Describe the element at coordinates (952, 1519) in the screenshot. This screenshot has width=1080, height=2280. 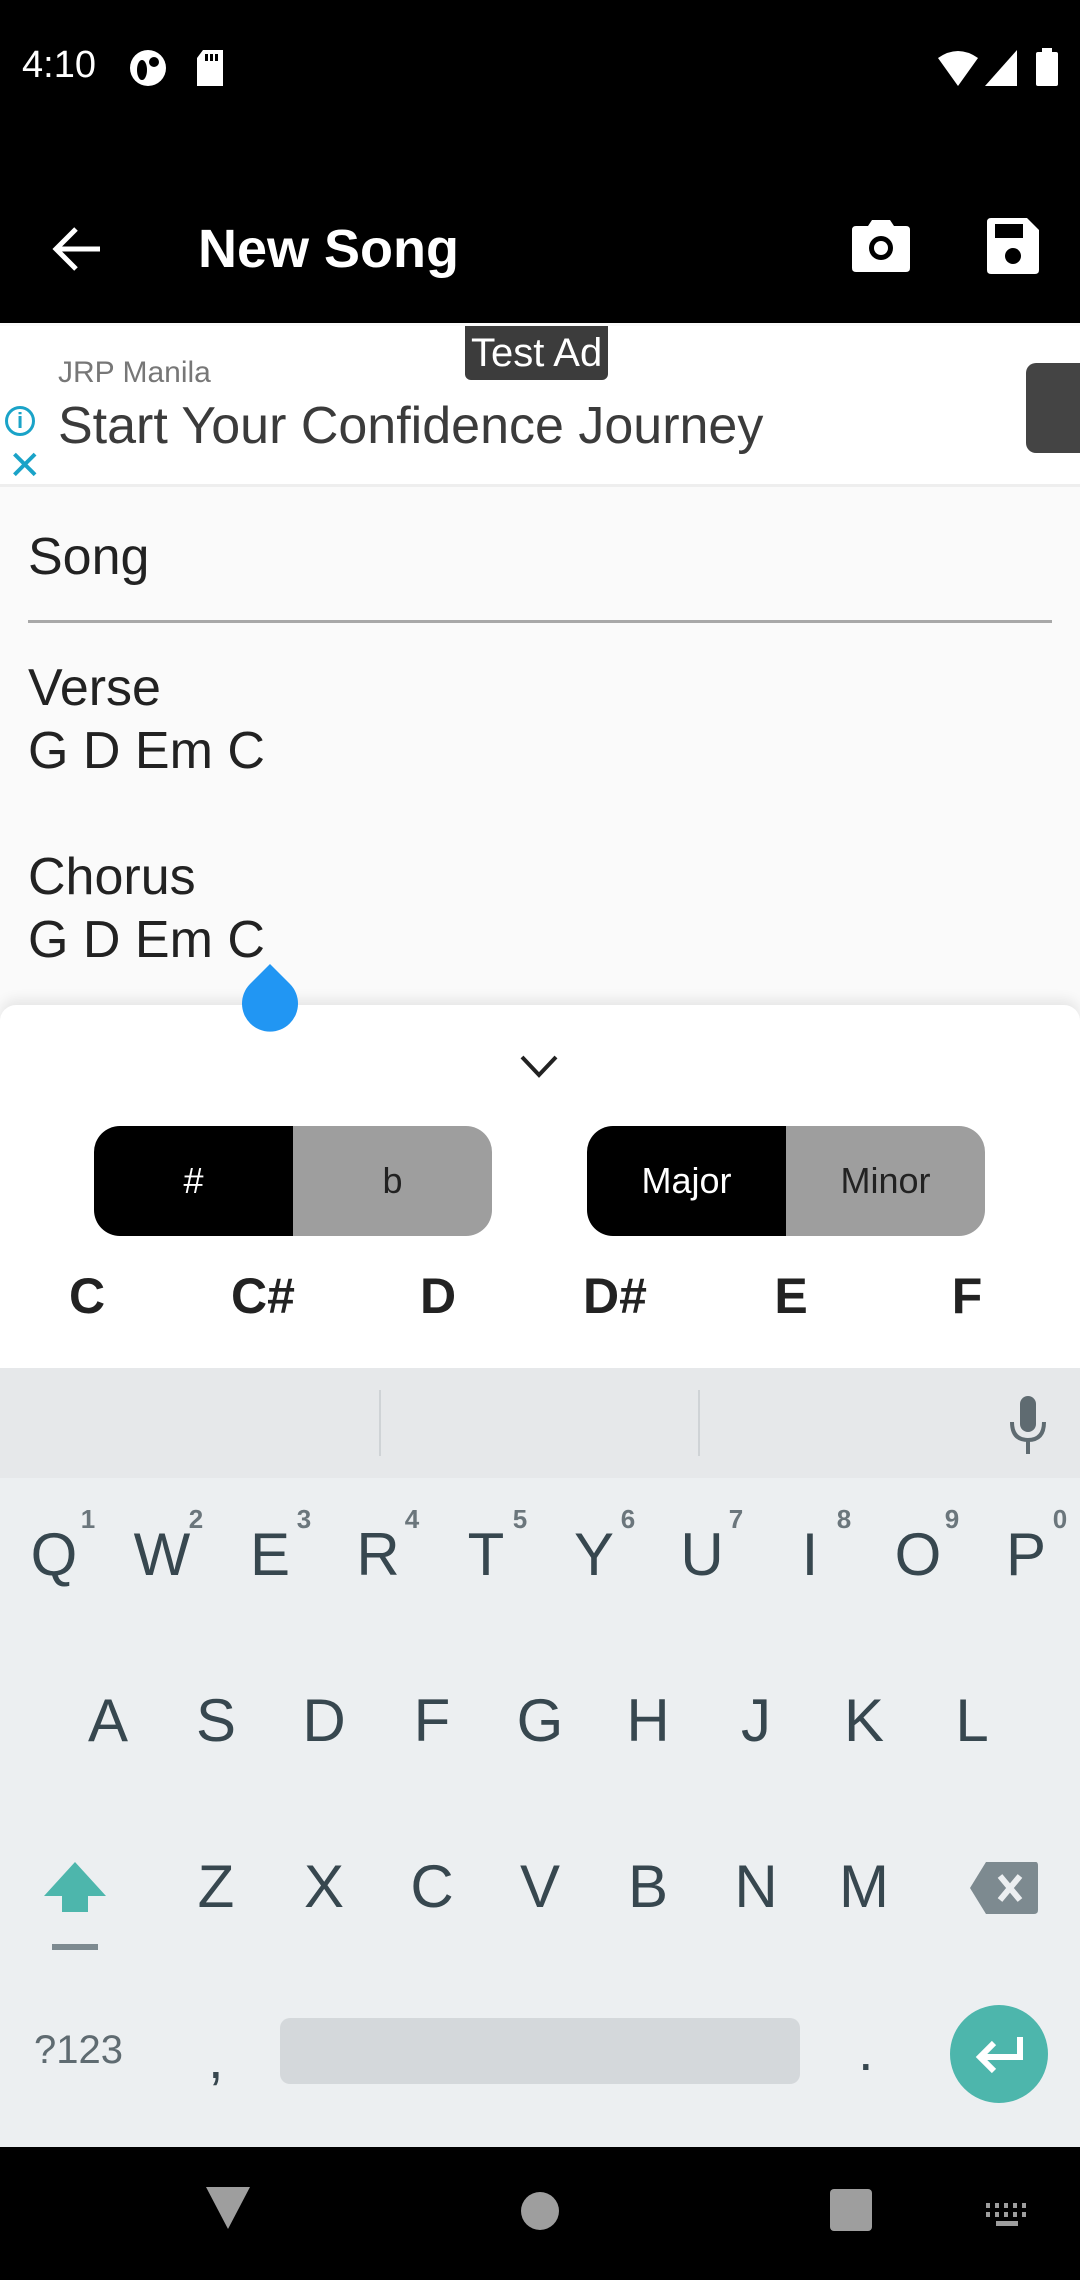
I see `key-hint: 9` at that location.